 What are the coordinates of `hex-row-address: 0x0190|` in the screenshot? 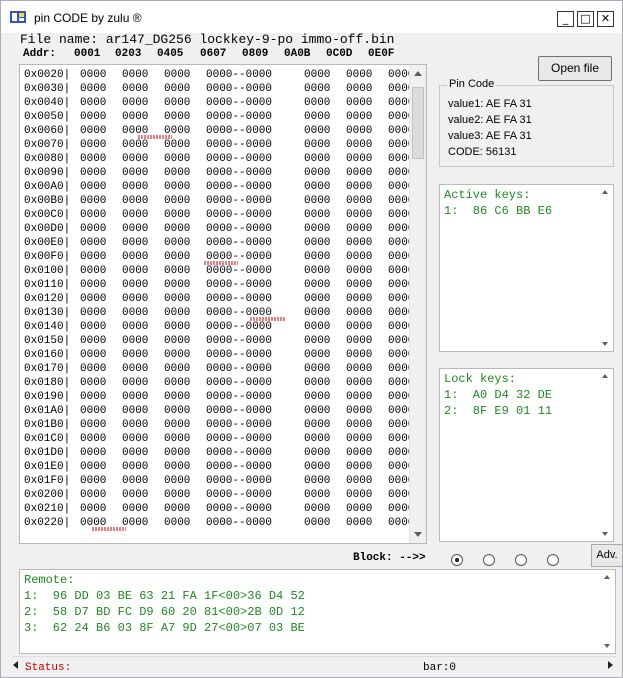 It's located at (47, 397).